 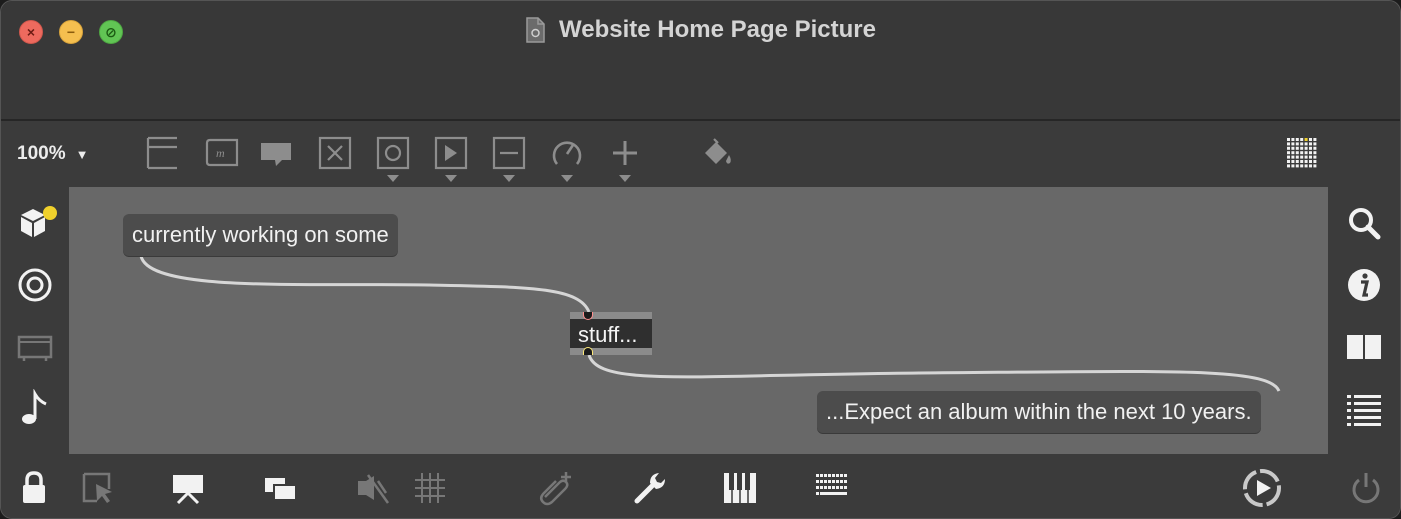 What do you see at coordinates (588, 351) in the screenshot?
I see `outlet-port` at bounding box center [588, 351].